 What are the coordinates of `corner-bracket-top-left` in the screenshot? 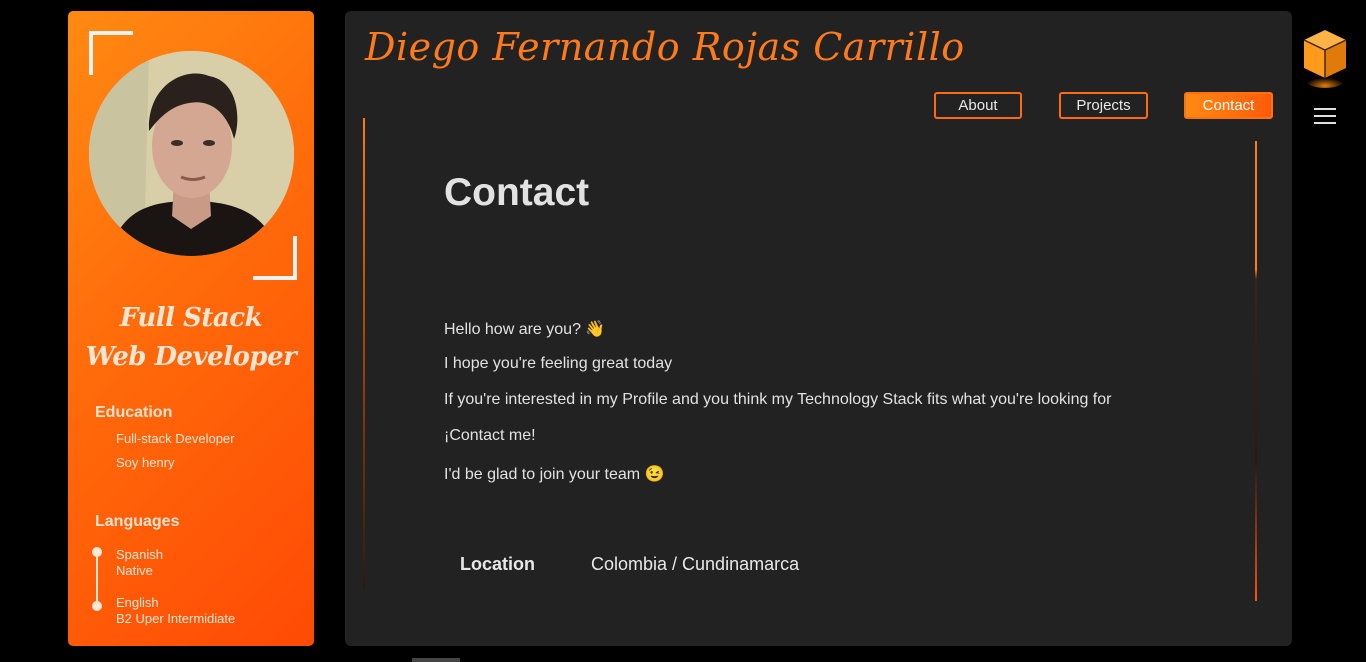 It's located at (111, 53).